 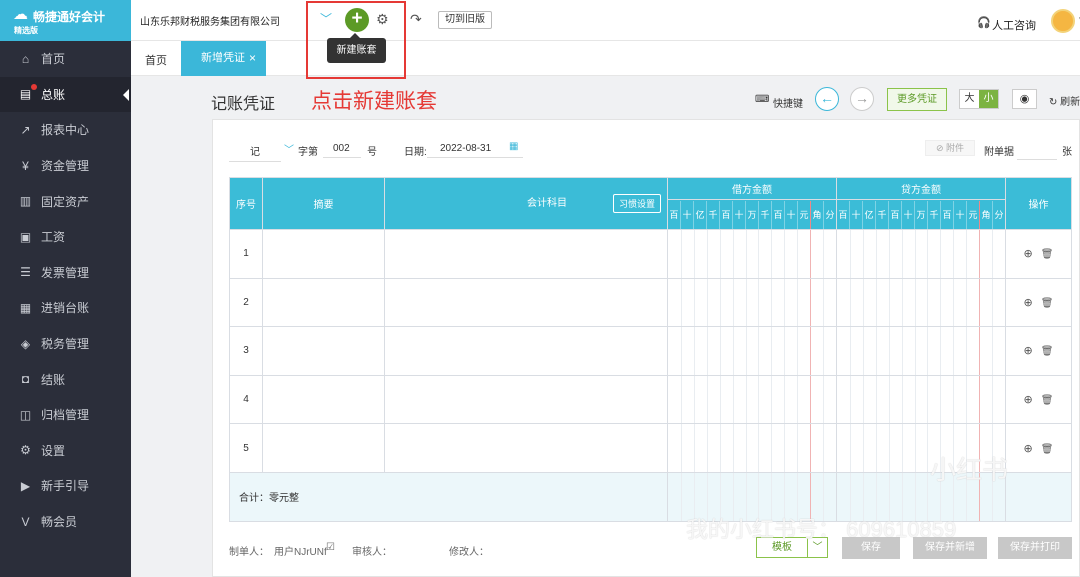 What do you see at coordinates (1024, 99) in the screenshot?
I see `eye-icon: ◉` at bounding box center [1024, 99].